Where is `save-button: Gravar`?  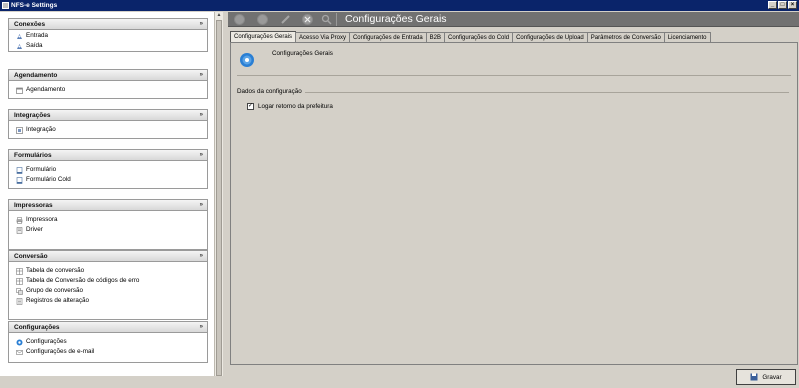 save-button: Gravar is located at coordinates (766, 377).